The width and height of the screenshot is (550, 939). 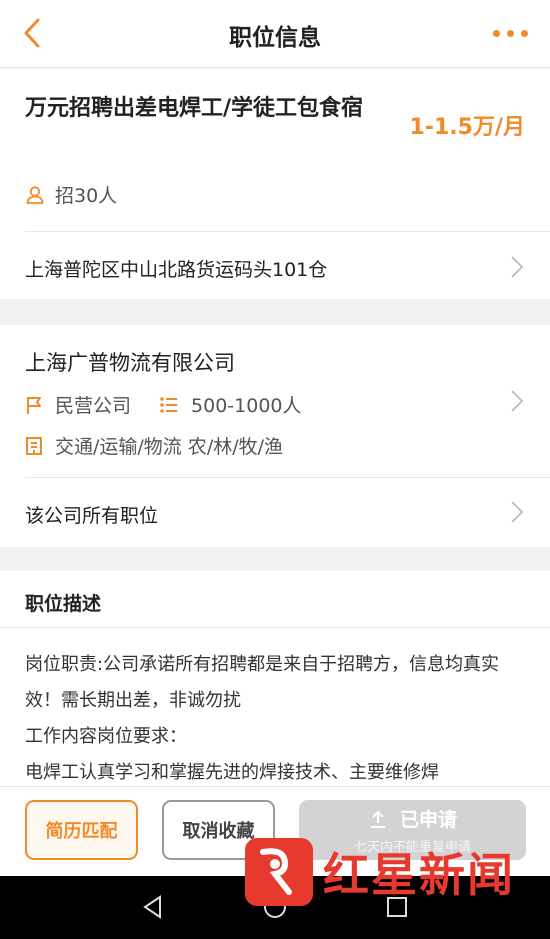 I want to click on more-options-icon, so click(x=510, y=33).